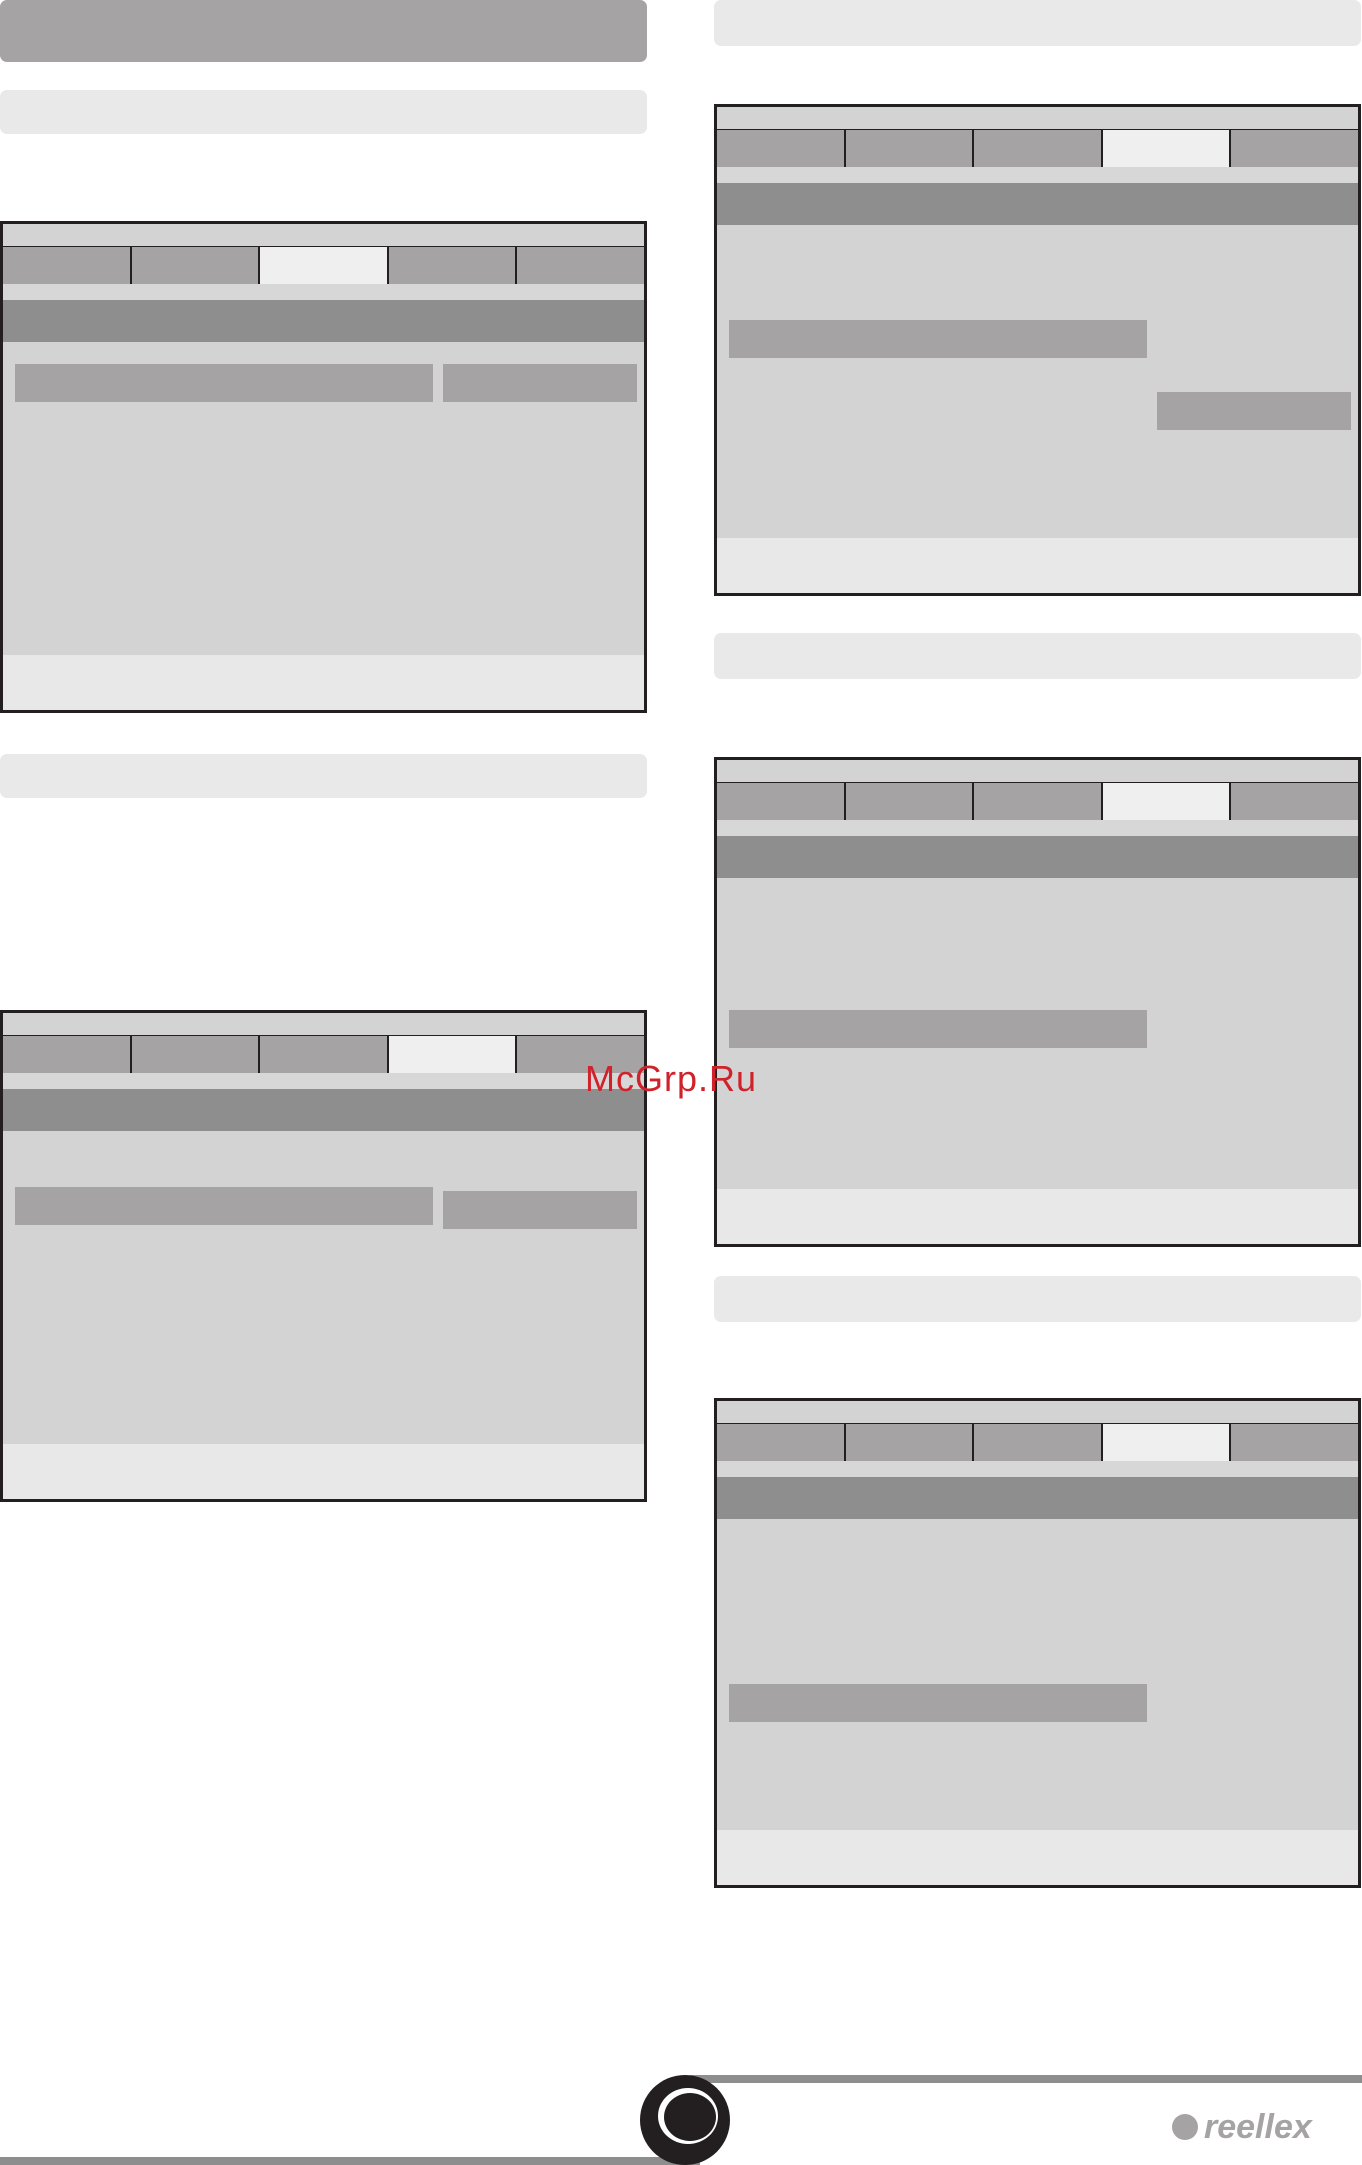 This screenshot has height=2165, width=1362. What do you see at coordinates (1026, 2079) in the screenshot?
I see `footer-rule-top` at bounding box center [1026, 2079].